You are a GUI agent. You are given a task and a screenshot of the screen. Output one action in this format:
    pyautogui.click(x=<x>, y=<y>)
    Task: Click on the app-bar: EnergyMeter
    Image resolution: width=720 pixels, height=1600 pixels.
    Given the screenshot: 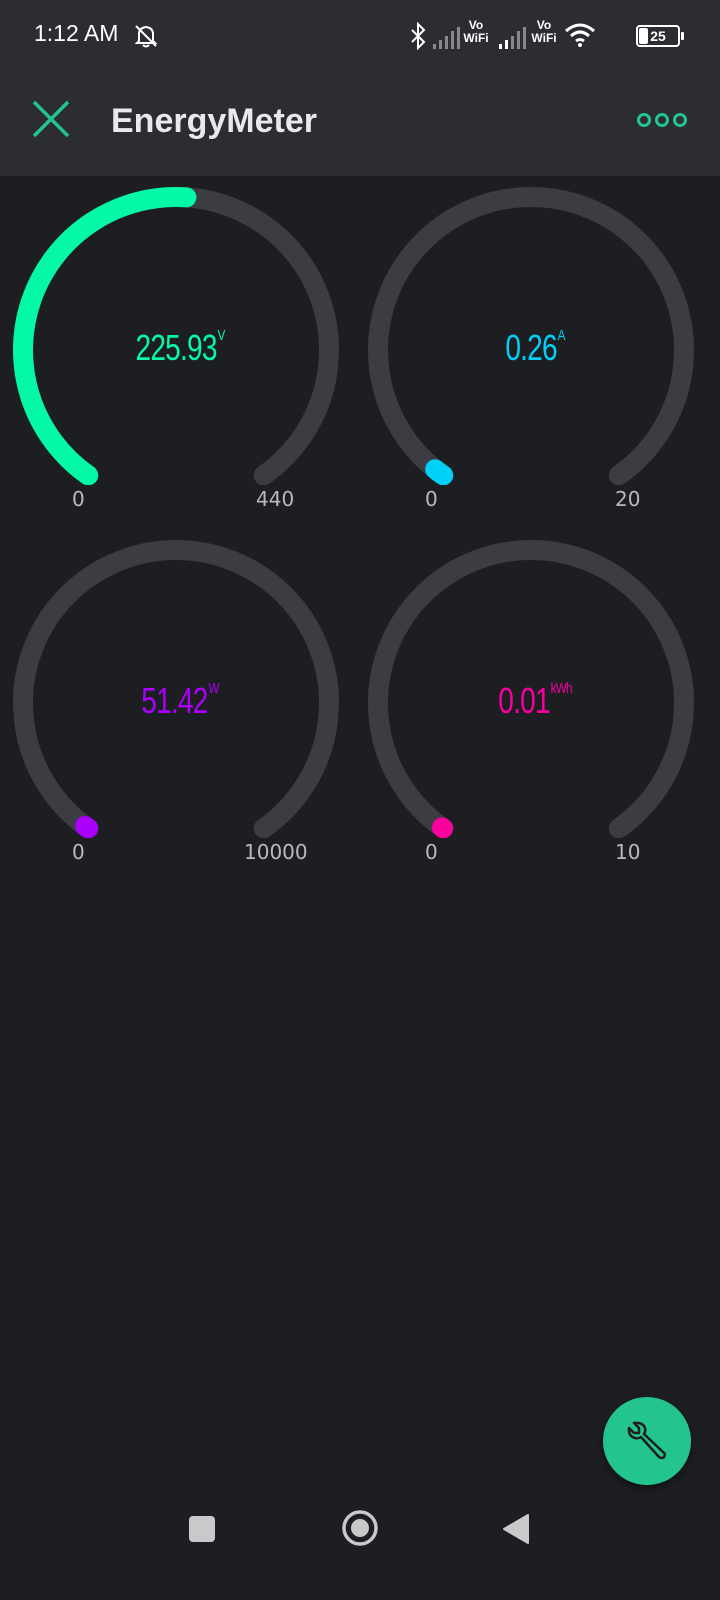 What is the action you would take?
    pyautogui.click(x=360, y=123)
    